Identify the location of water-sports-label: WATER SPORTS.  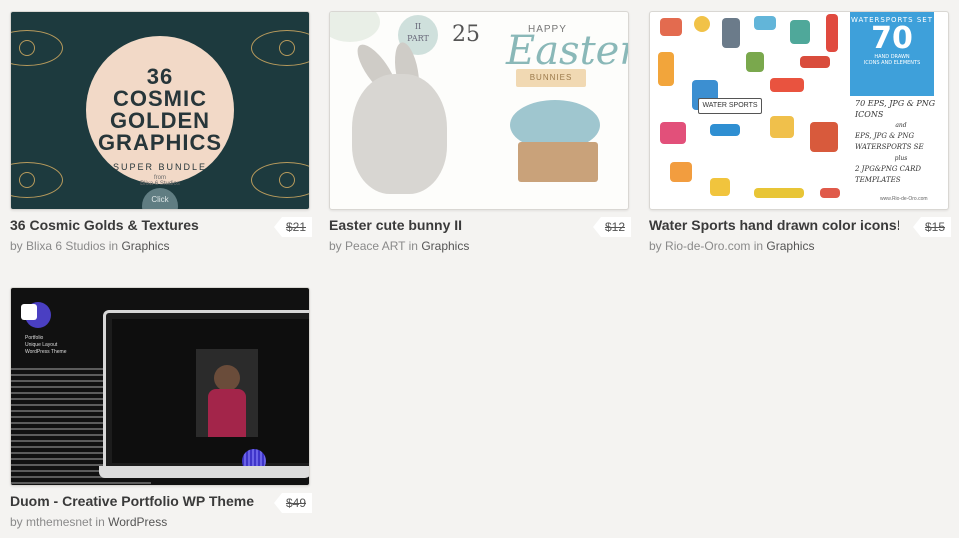
(730, 106).